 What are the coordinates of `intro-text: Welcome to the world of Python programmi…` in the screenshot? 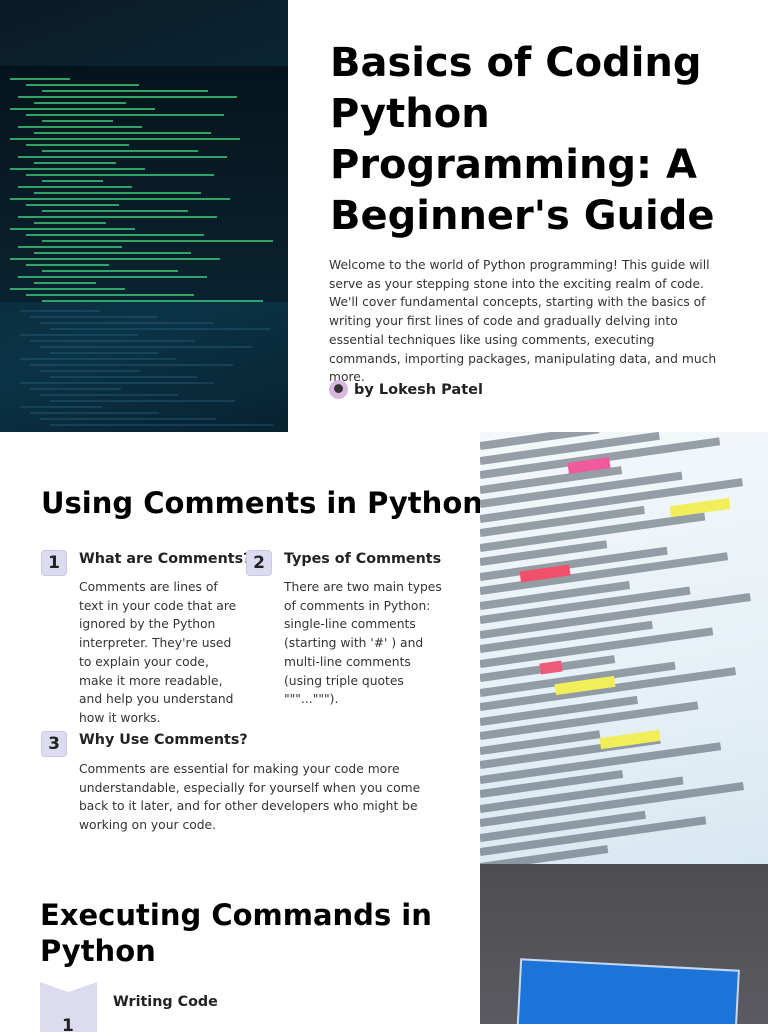 It's located at (523, 321).